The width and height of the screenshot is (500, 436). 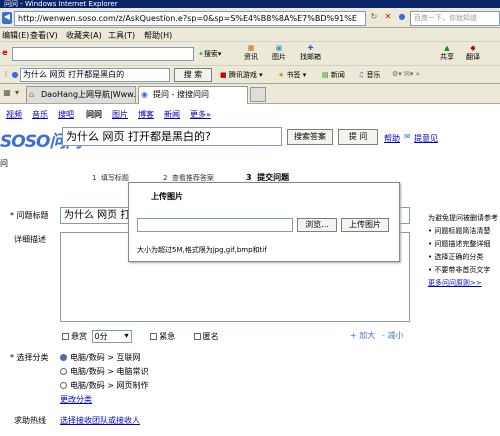 I want to click on dropdown-arrow-icon: ▾, so click(x=126, y=335).